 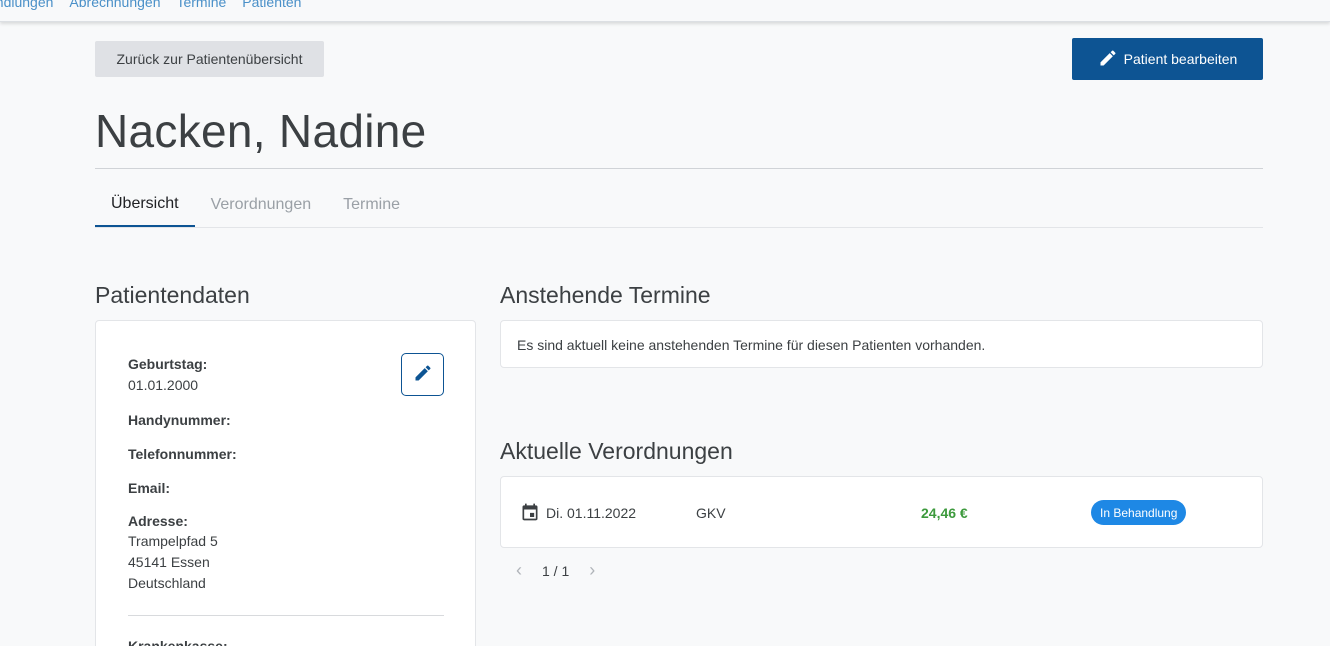 What do you see at coordinates (371, 204) in the screenshot?
I see `tab-appointments: Termine` at bounding box center [371, 204].